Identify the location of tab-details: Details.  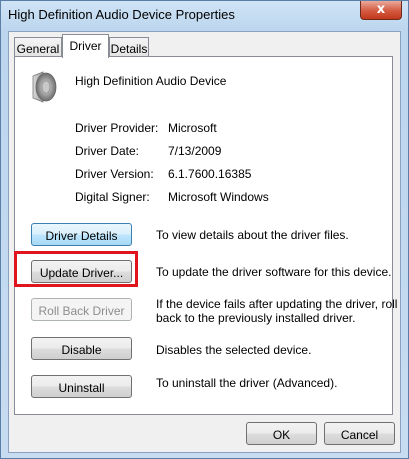
(129, 47).